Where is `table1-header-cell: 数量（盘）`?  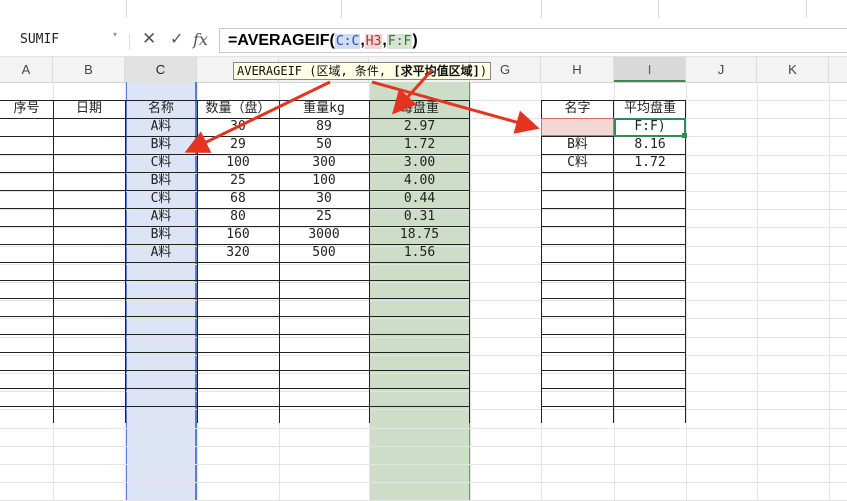
table1-header-cell: 数量（盘） is located at coordinates (238, 109).